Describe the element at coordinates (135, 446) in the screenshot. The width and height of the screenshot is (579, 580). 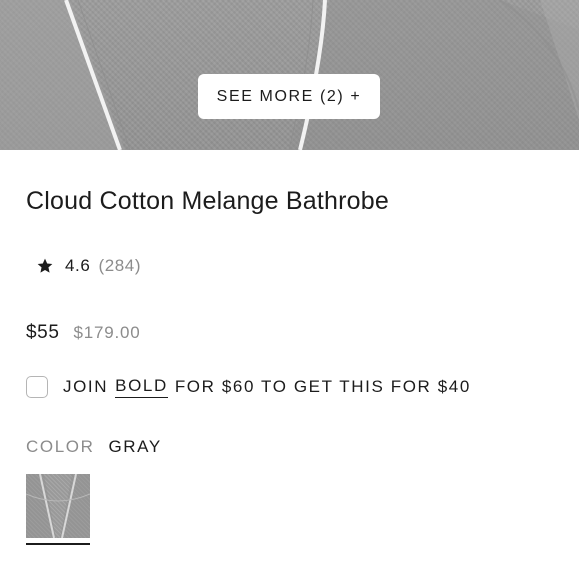
I see `selected-color: GRAY` at that location.